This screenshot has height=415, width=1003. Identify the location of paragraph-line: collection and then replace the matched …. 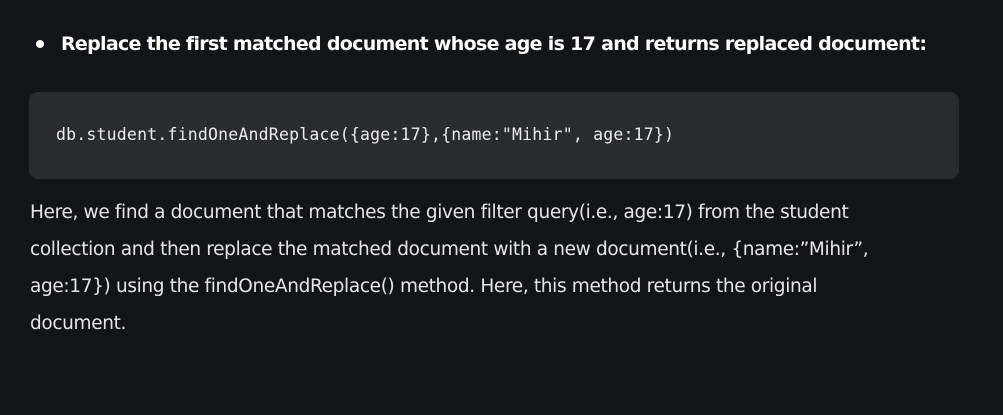
(449, 249).